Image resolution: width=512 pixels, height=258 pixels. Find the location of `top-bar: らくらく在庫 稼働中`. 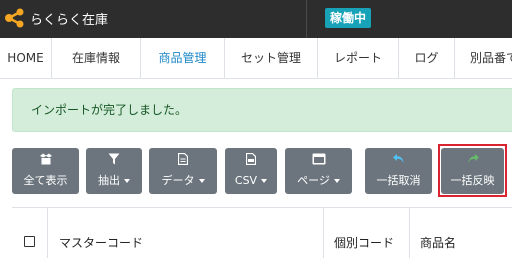

top-bar: らくらく在庫 稼働中 is located at coordinates (256, 19).